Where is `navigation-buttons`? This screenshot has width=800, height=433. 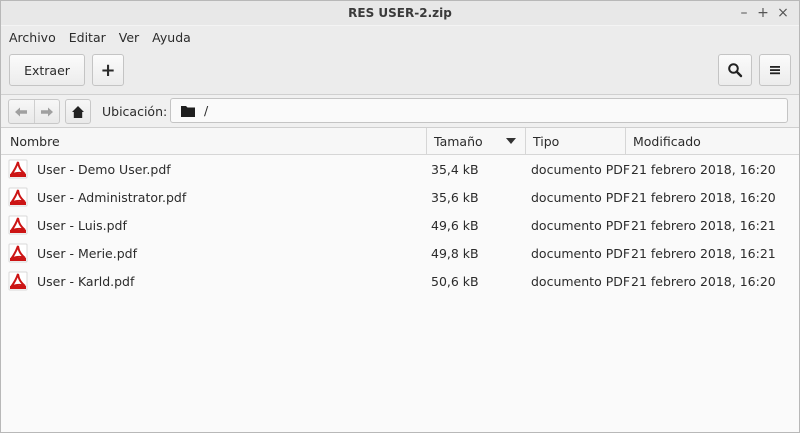 navigation-buttons is located at coordinates (34, 111).